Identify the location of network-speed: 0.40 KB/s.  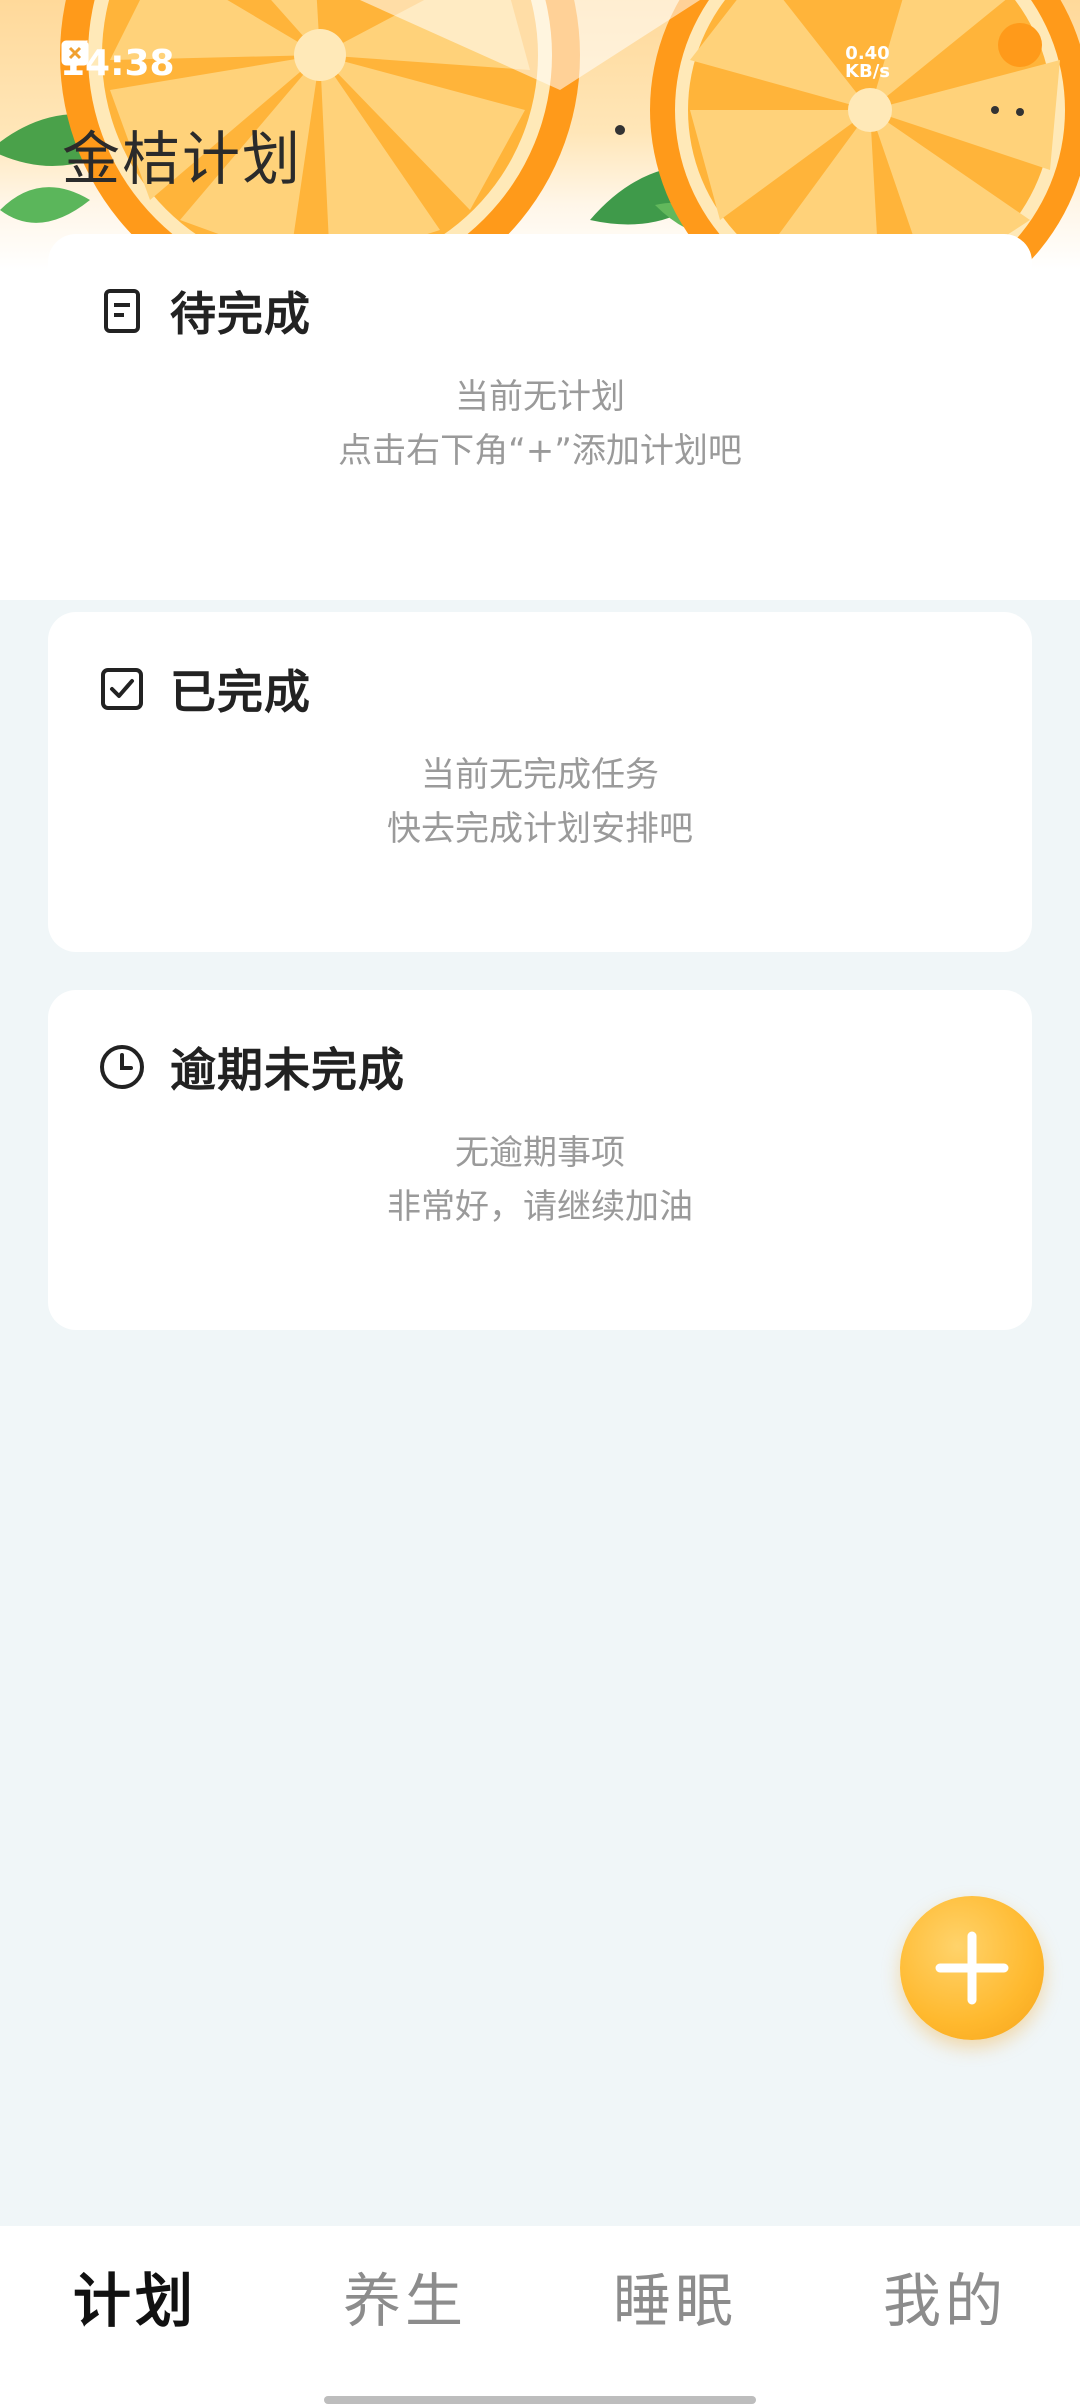
(867, 63).